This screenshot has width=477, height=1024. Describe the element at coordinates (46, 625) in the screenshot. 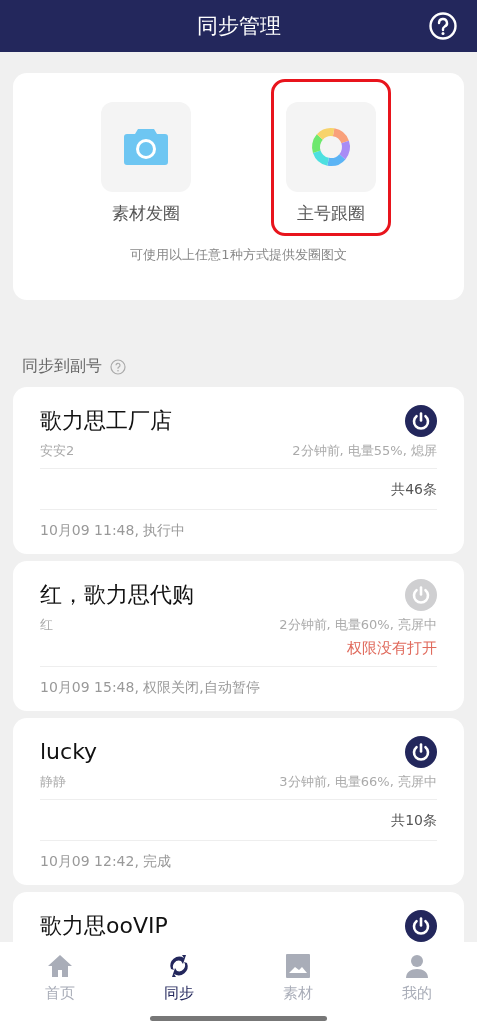

I see `owner-name: 红` at that location.